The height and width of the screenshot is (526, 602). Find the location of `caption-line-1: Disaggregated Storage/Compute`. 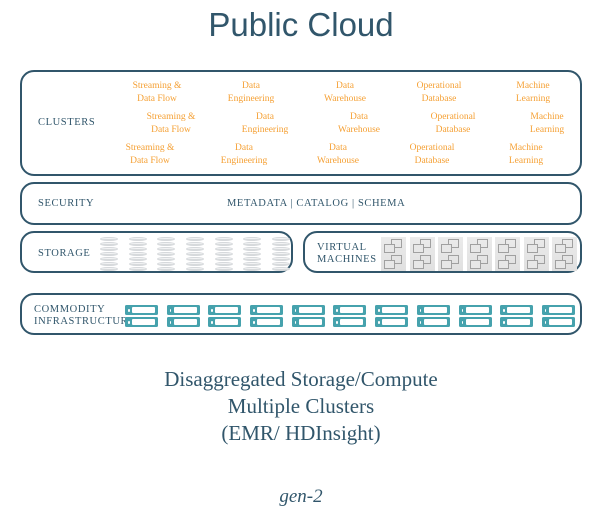

caption-line-1: Disaggregated Storage/Compute is located at coordinates (301, 379).